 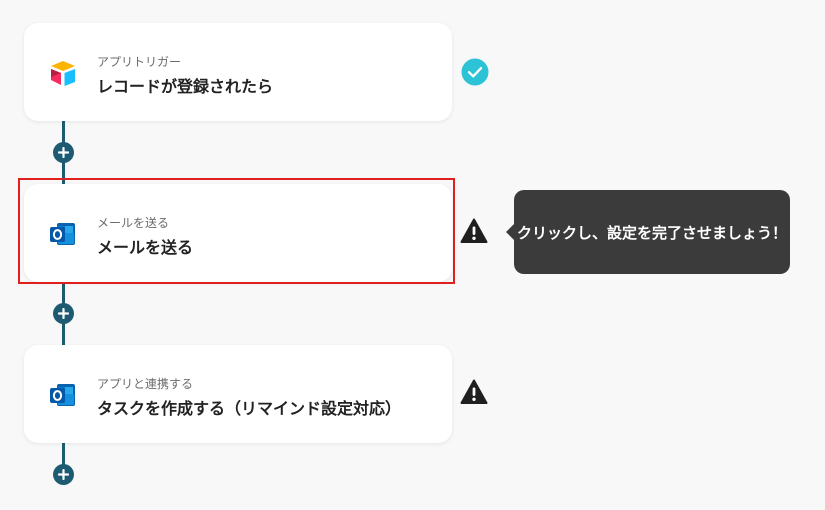 I want to click on create-task-step-card: アプリと連携する タスクを作成する（リマインド設定対応）, so click(x=238, y=394).